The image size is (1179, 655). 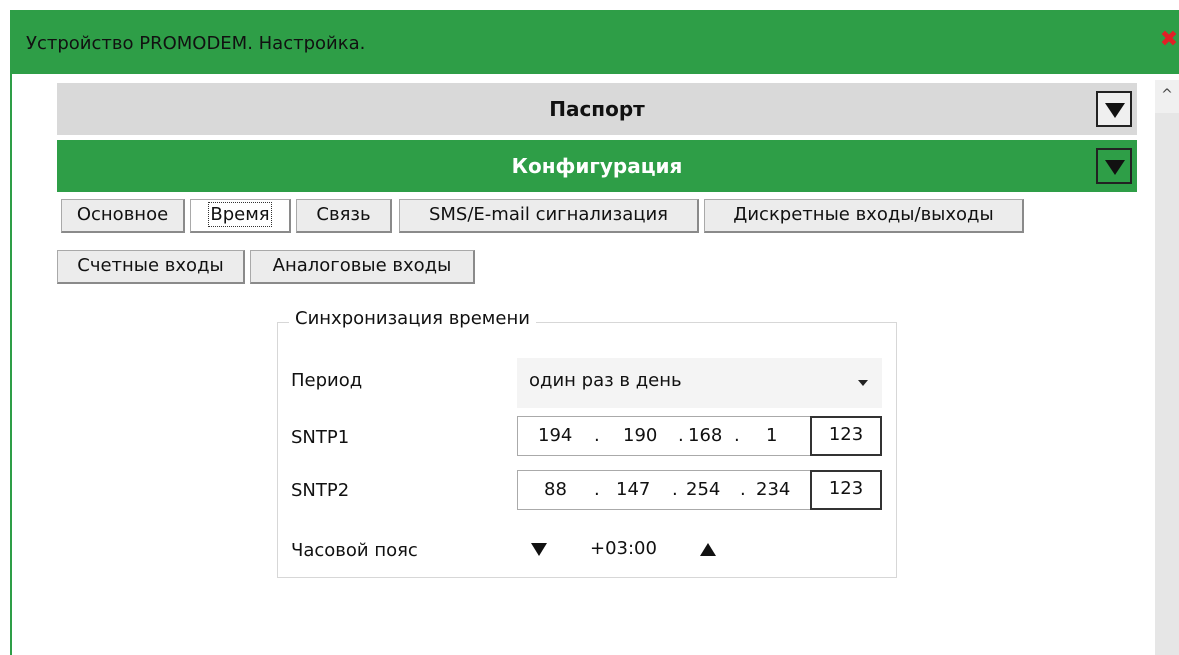 What do you see at coordinates (354, 550) in the screenshot?
I see `timezone-label: Часовой пояс` at bounding box center [354, 550].